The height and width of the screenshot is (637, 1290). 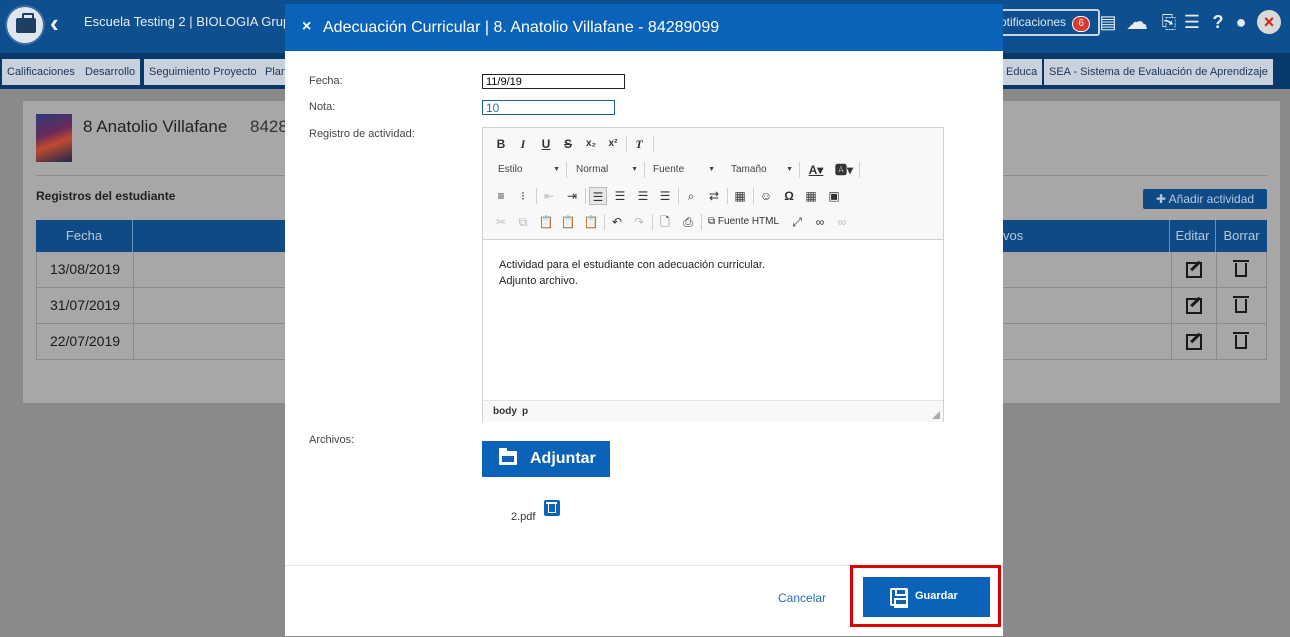 I want to click on editor-status-bar: body p, so click(x=713, y=411).